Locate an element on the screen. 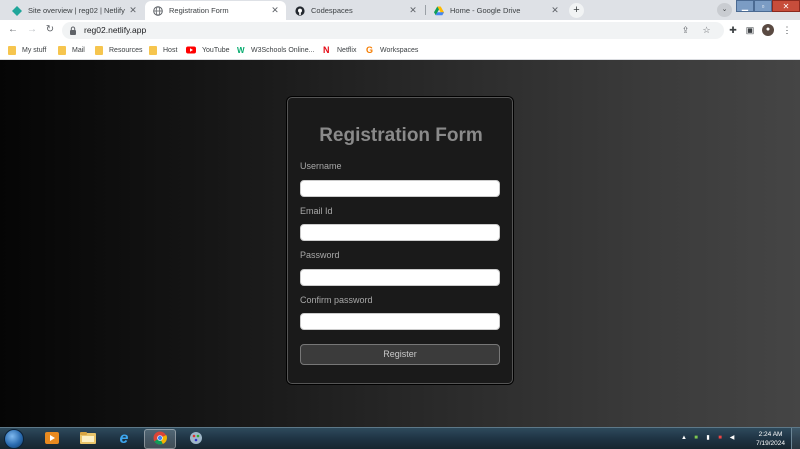 The height and width of the screenshot is (449, 800). network-icon: ■ is located at coordinates (720, 438).